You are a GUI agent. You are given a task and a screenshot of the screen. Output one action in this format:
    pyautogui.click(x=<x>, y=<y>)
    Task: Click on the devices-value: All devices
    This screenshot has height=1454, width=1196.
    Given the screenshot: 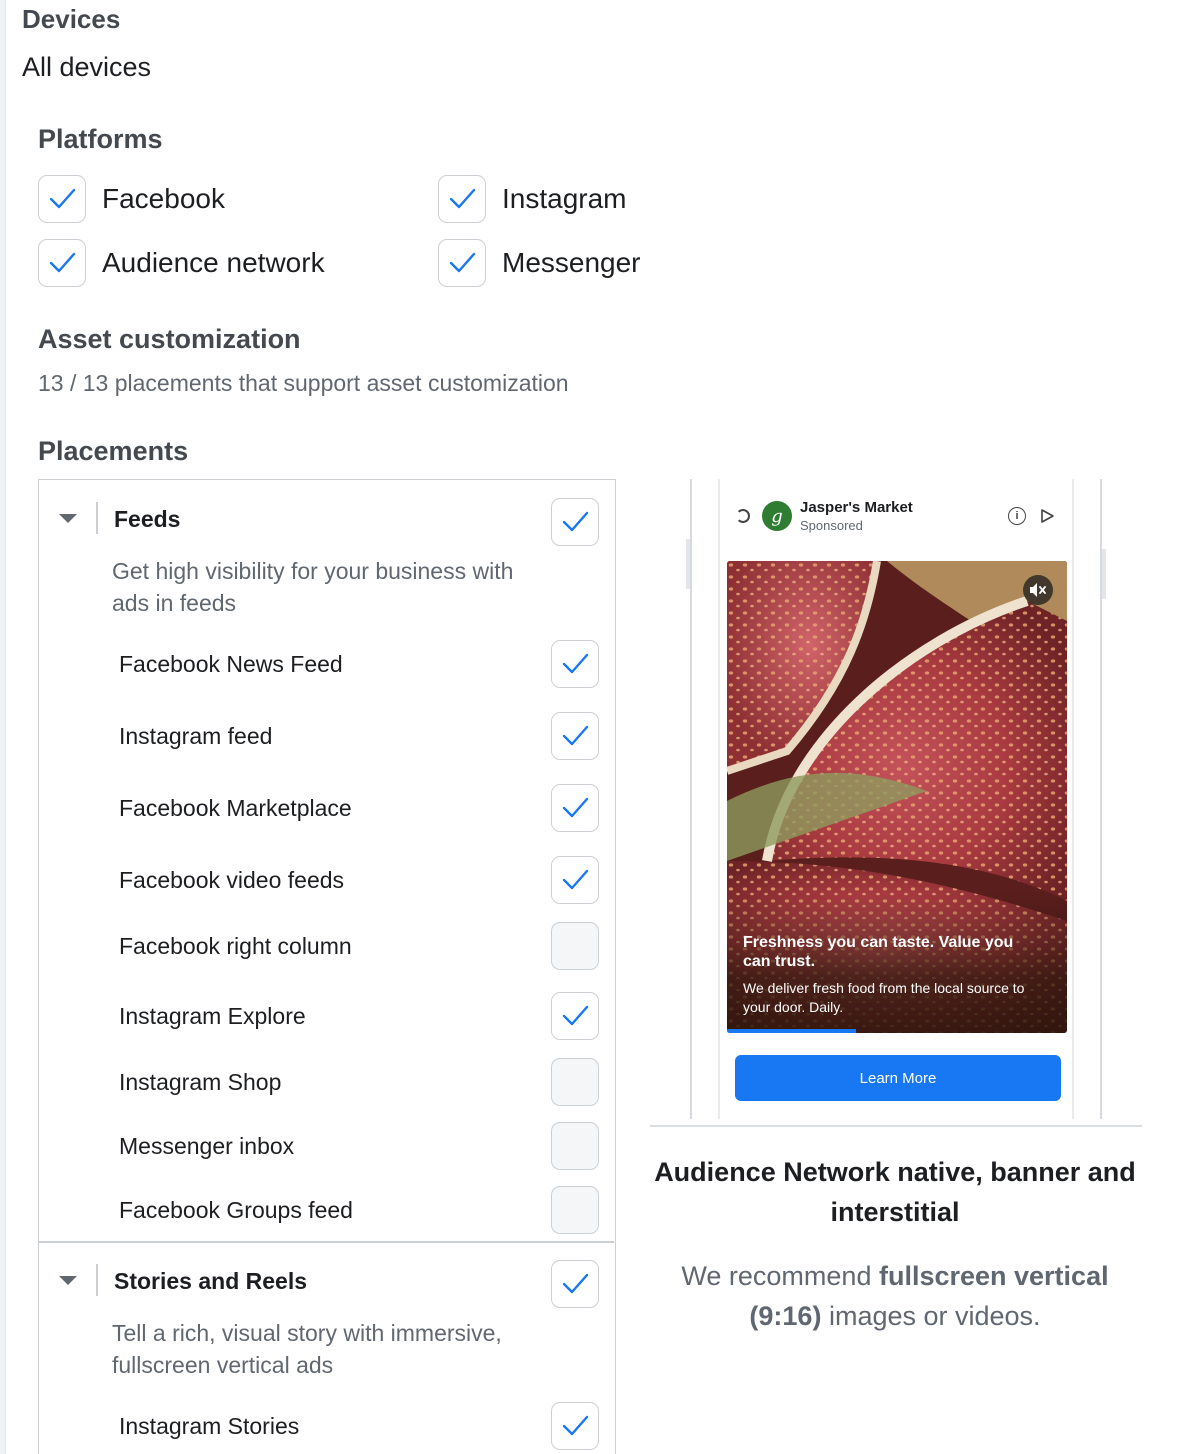 What is the action you would take?
    pyautogui.click(x=86, y=67)
    